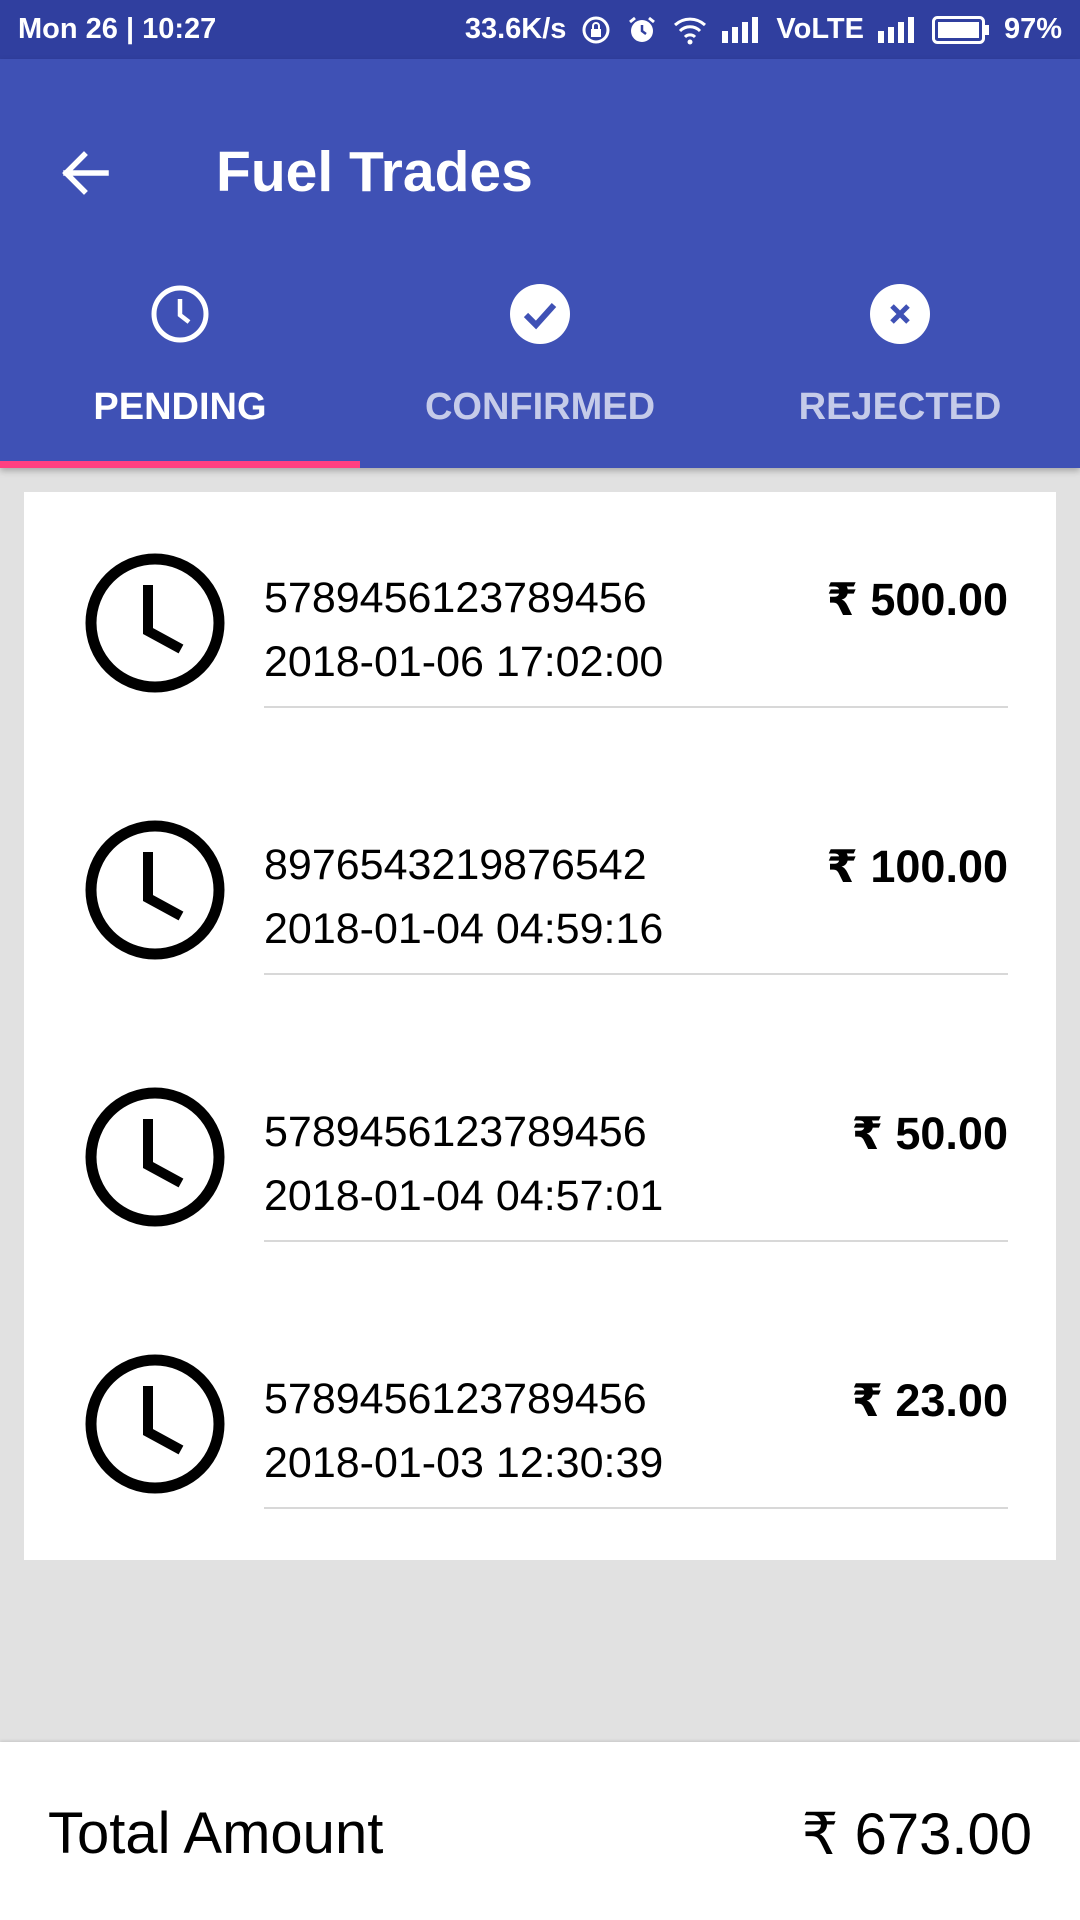 This screenshot has width=1080, height=1920. What do you see at coordinates (960, 29) in the screenshot?
I see `battery-icon` at bounding box center [960, 29].